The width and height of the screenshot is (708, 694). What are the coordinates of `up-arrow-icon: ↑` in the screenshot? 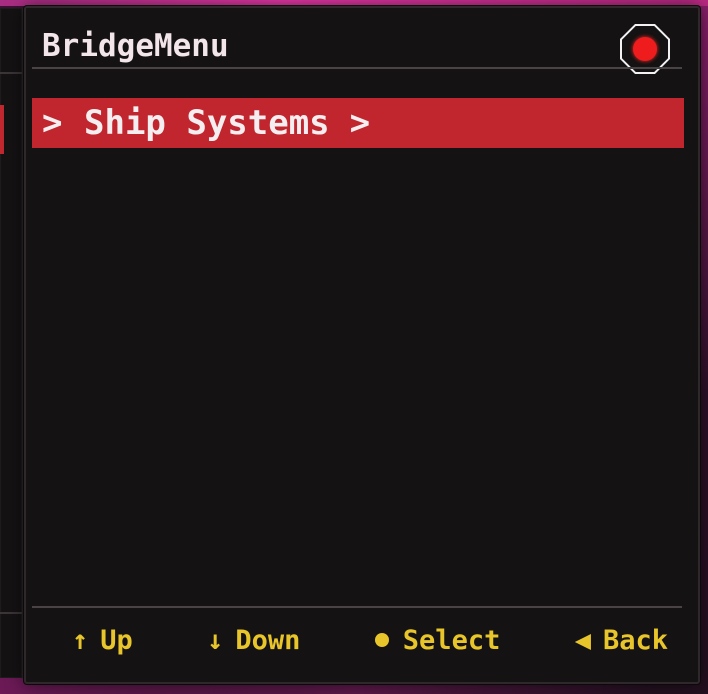 It's located at (80, 640).